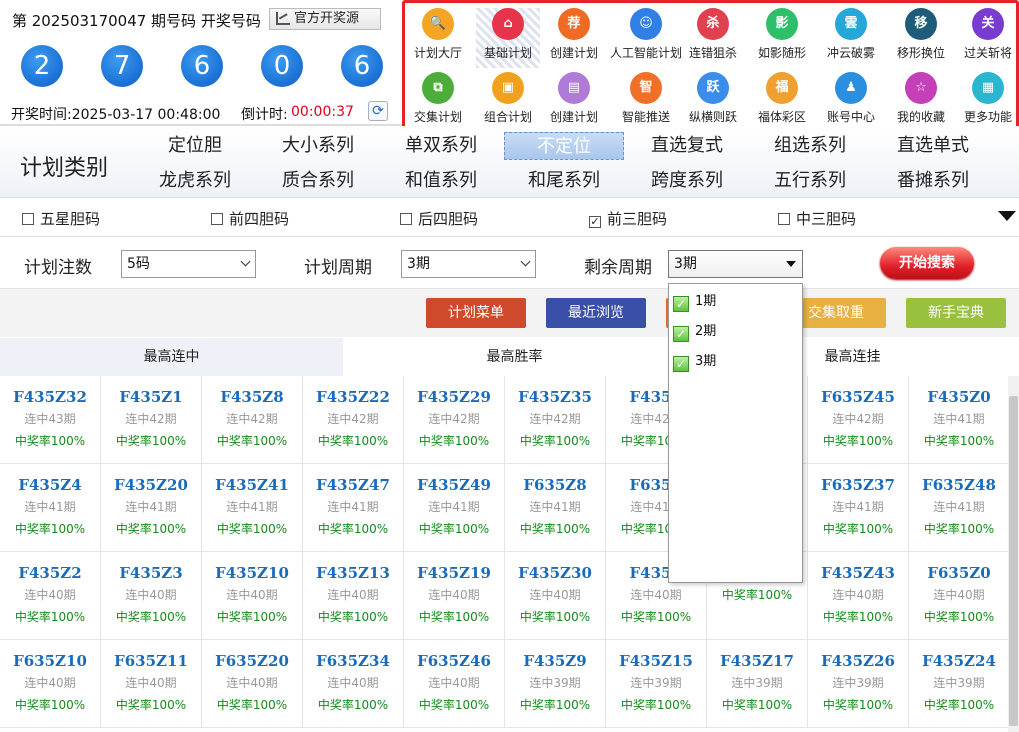  Describe the element at coordinates (810, 181) in the screenshot. I see `category-row2-6: 五行系列` at that location.